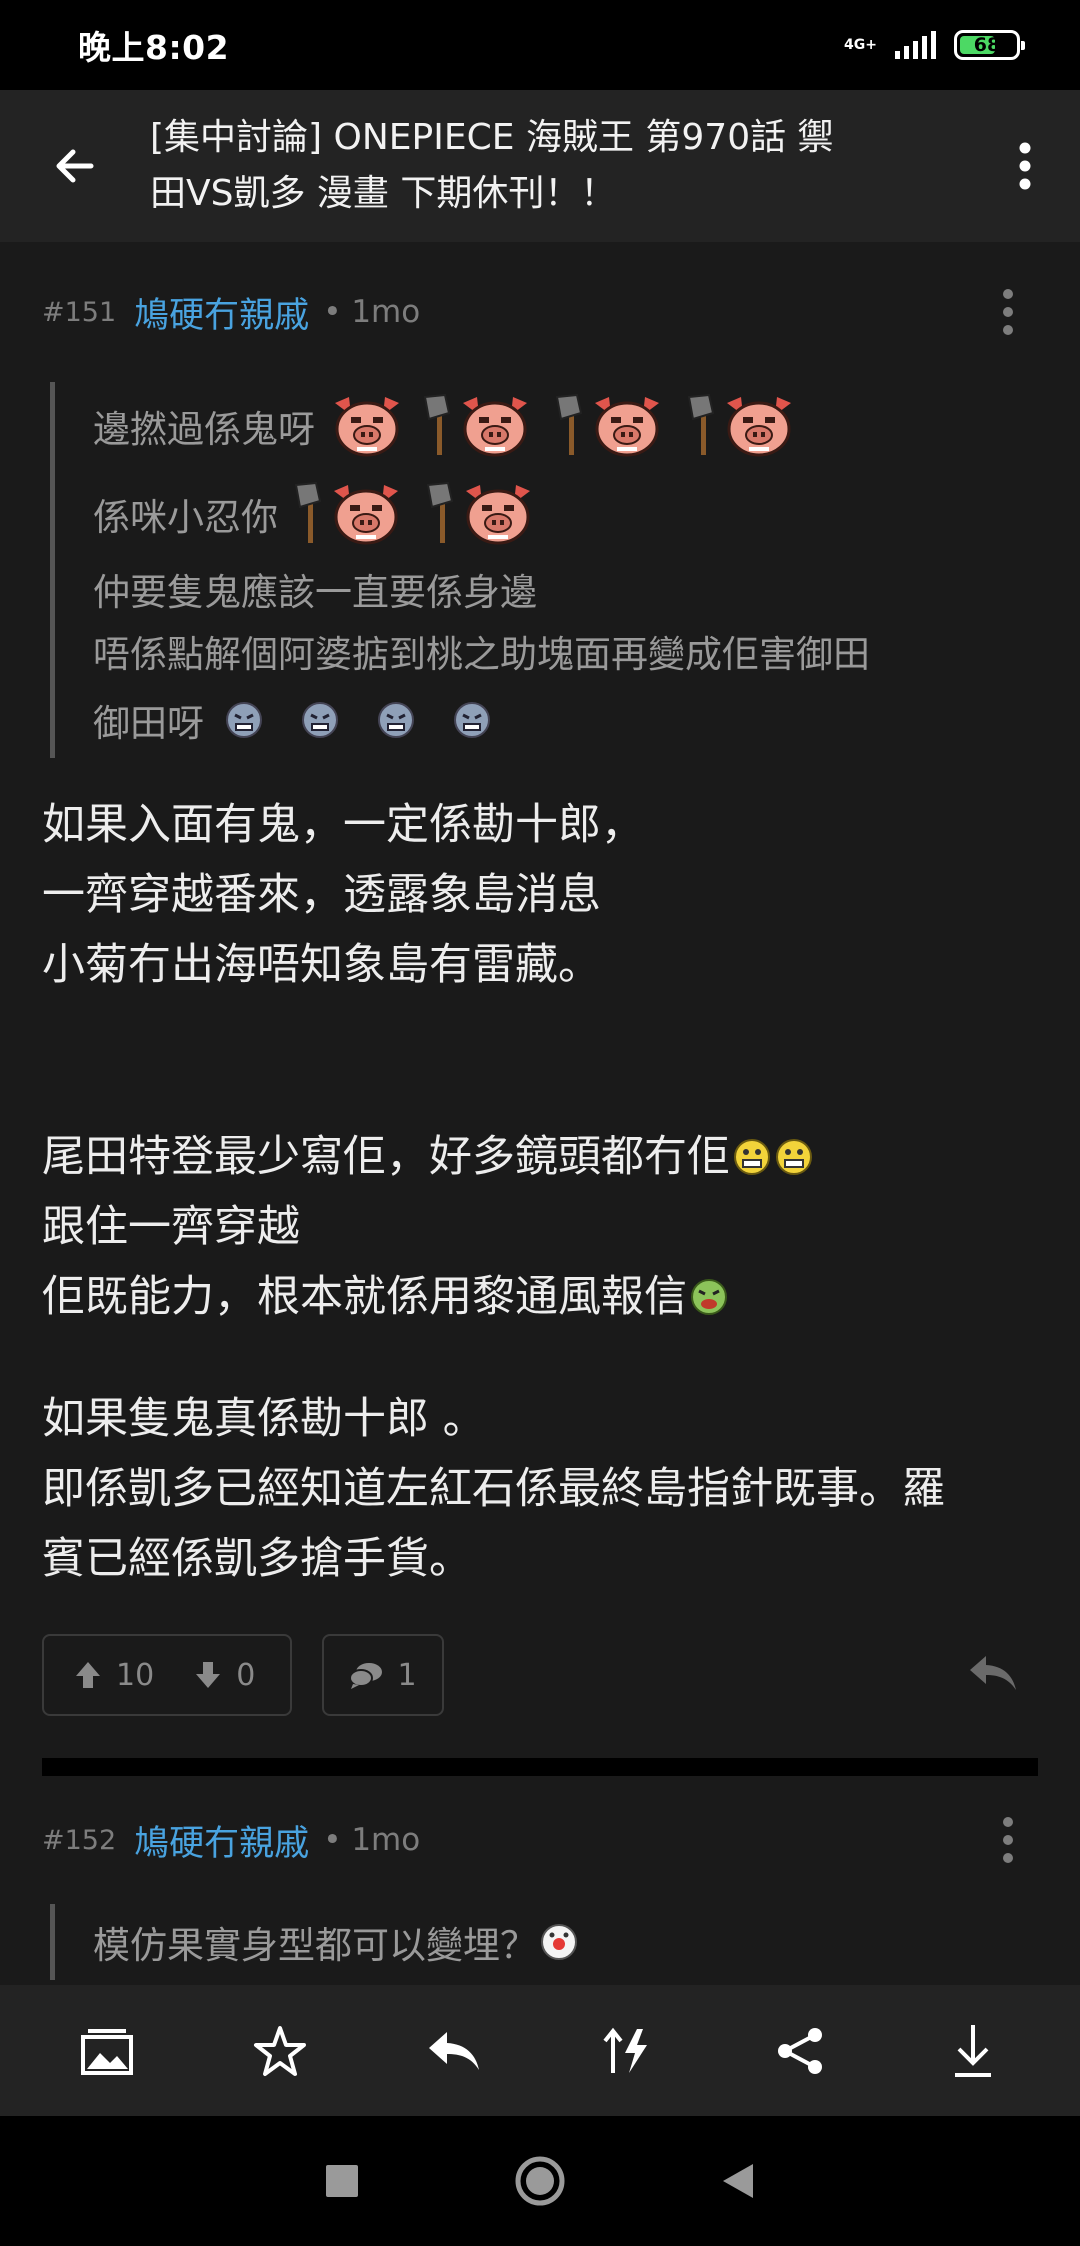  I want to click on share-icon, so click(799, 2050).